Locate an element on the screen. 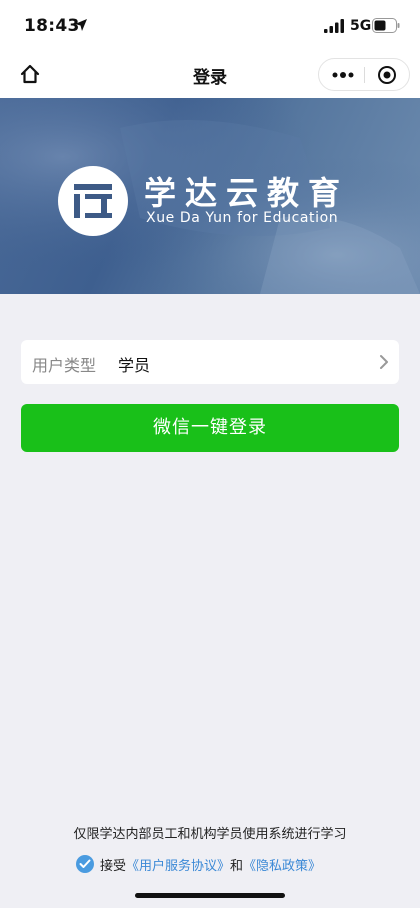  privacy-policy-link: 《隐私政策》 is located at coordinates (282, 864).